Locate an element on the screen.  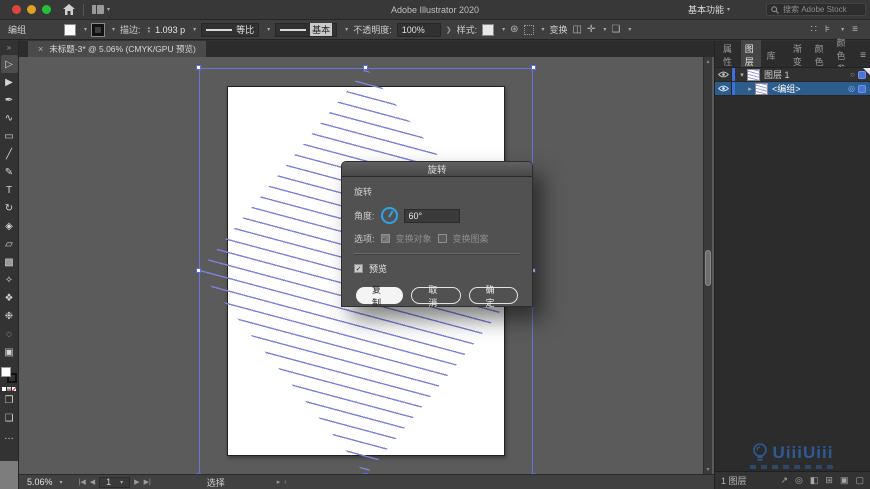
cancel-button: 取消 is located at coordinates (436, 296).